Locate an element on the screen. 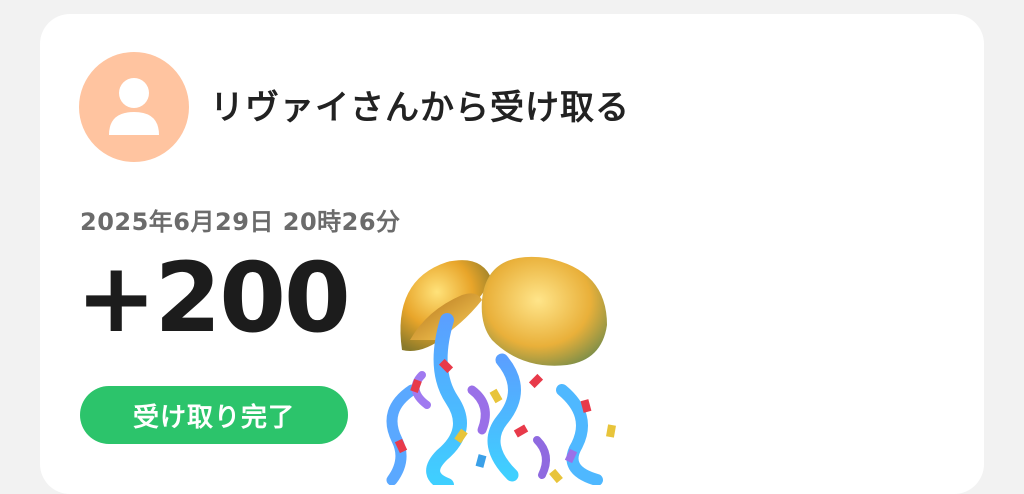  person-icon is located at coordinates (134, 106).